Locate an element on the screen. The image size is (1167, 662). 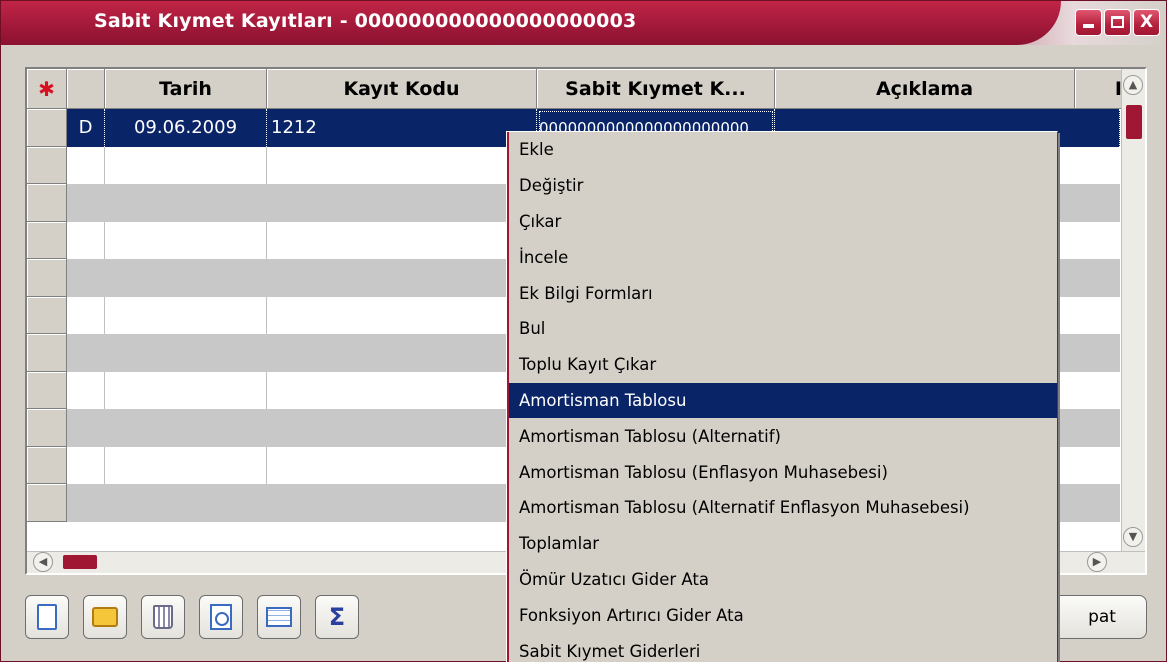
menu-accent-stripe is located at coordinates (508, 397).